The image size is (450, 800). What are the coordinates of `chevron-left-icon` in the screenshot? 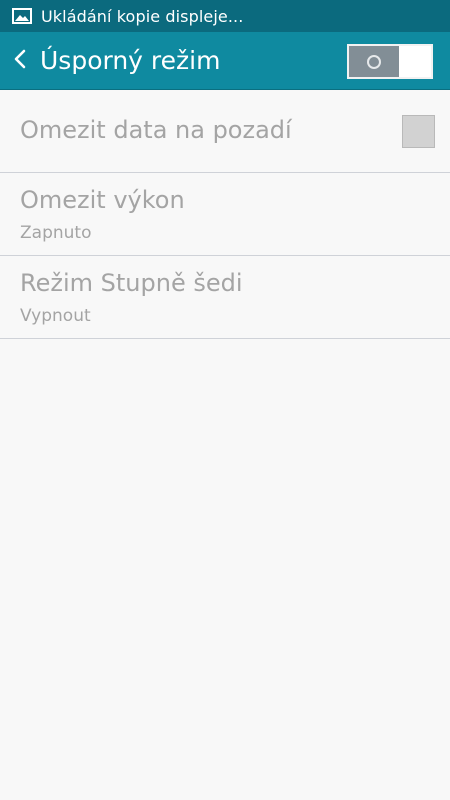 It's located at (20, 61).